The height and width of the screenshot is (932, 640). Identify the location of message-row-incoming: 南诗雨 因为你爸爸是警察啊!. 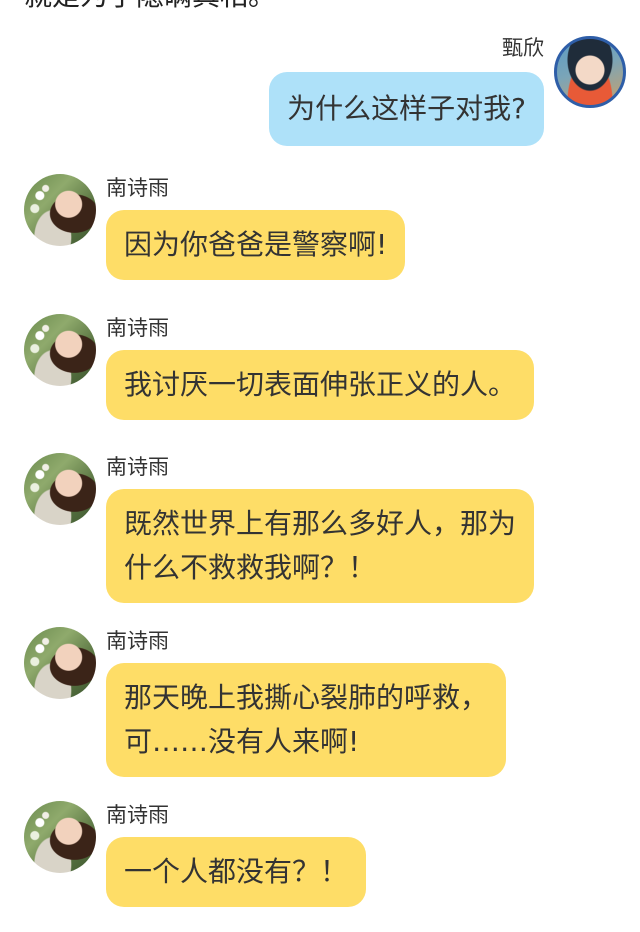
(304, 234).